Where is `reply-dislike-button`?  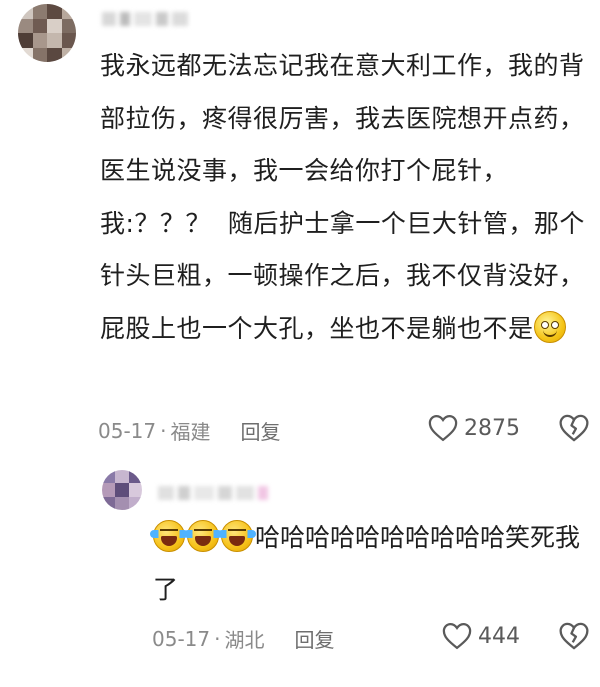 reply-dislike-button is located at coordinates (574, 638).